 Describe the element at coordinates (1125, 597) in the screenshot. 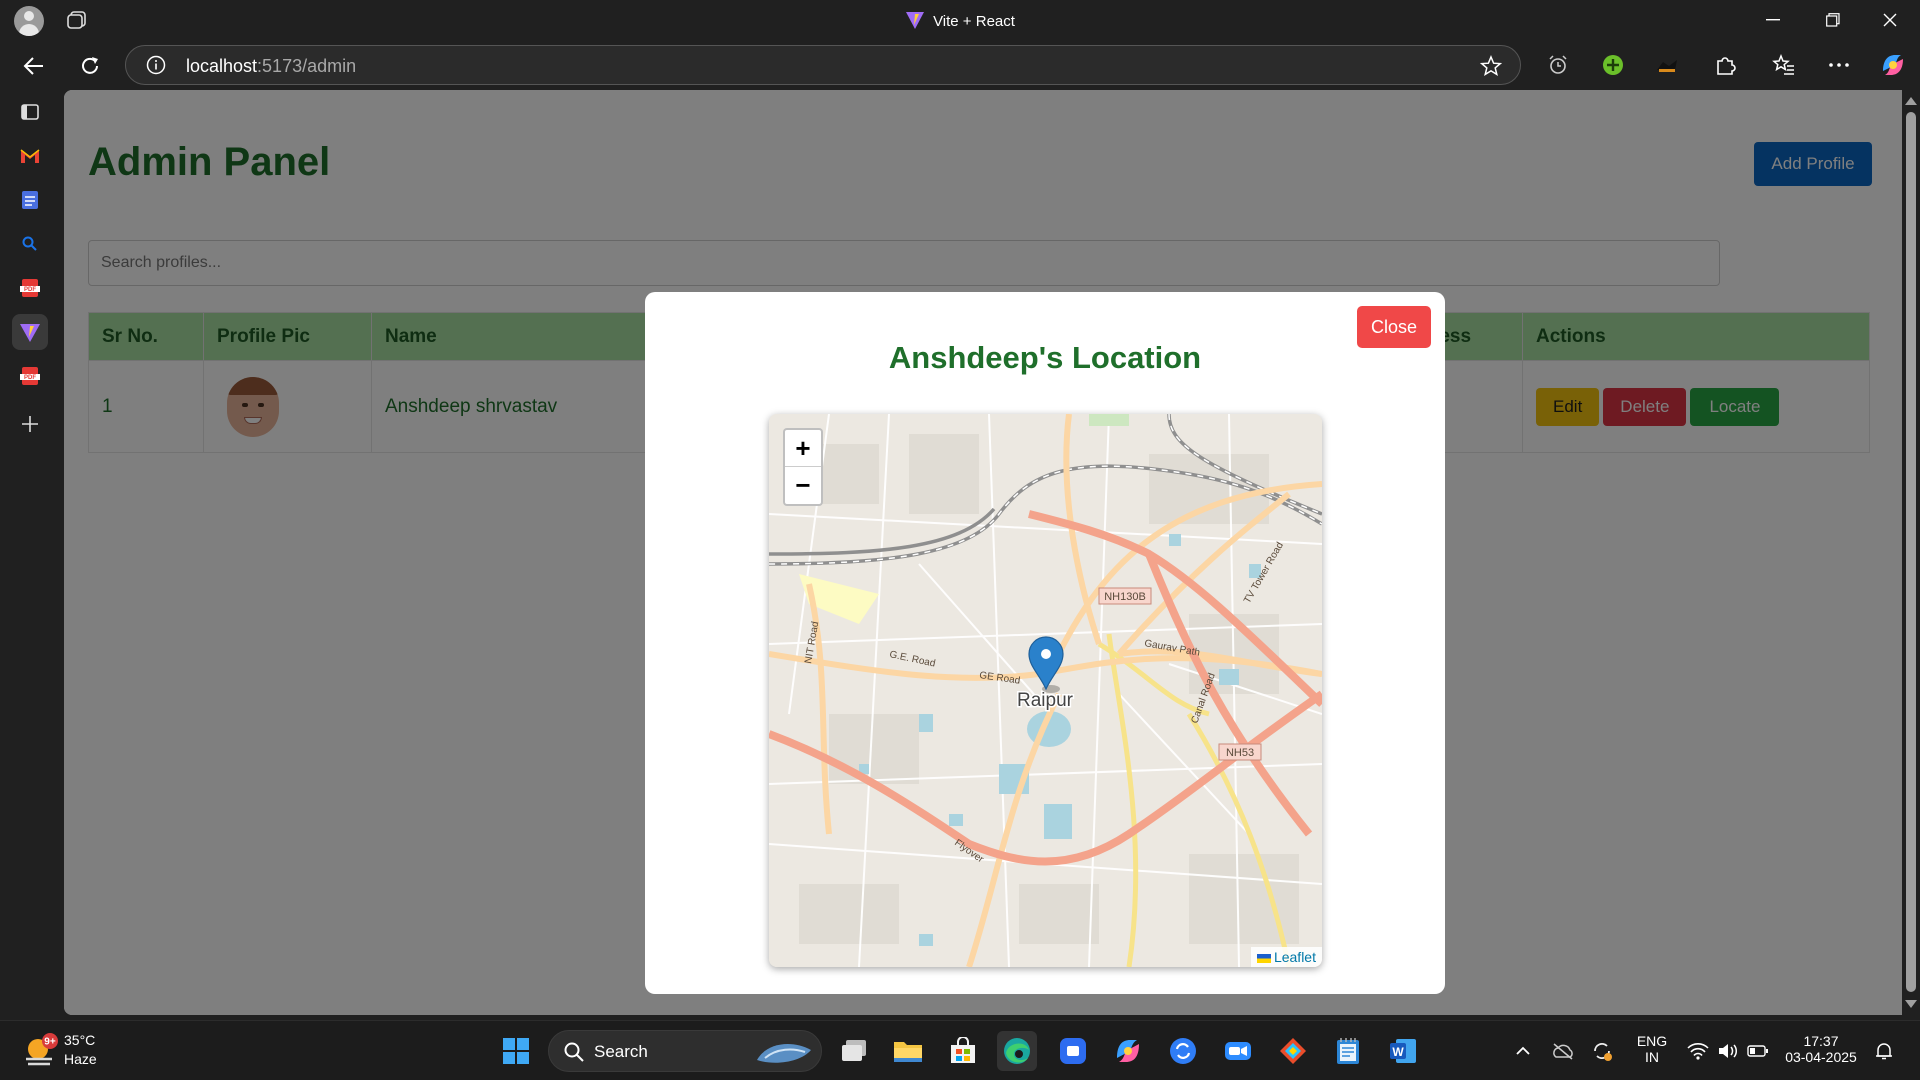

I see `road-label-nh130b: NH130B` at that location.